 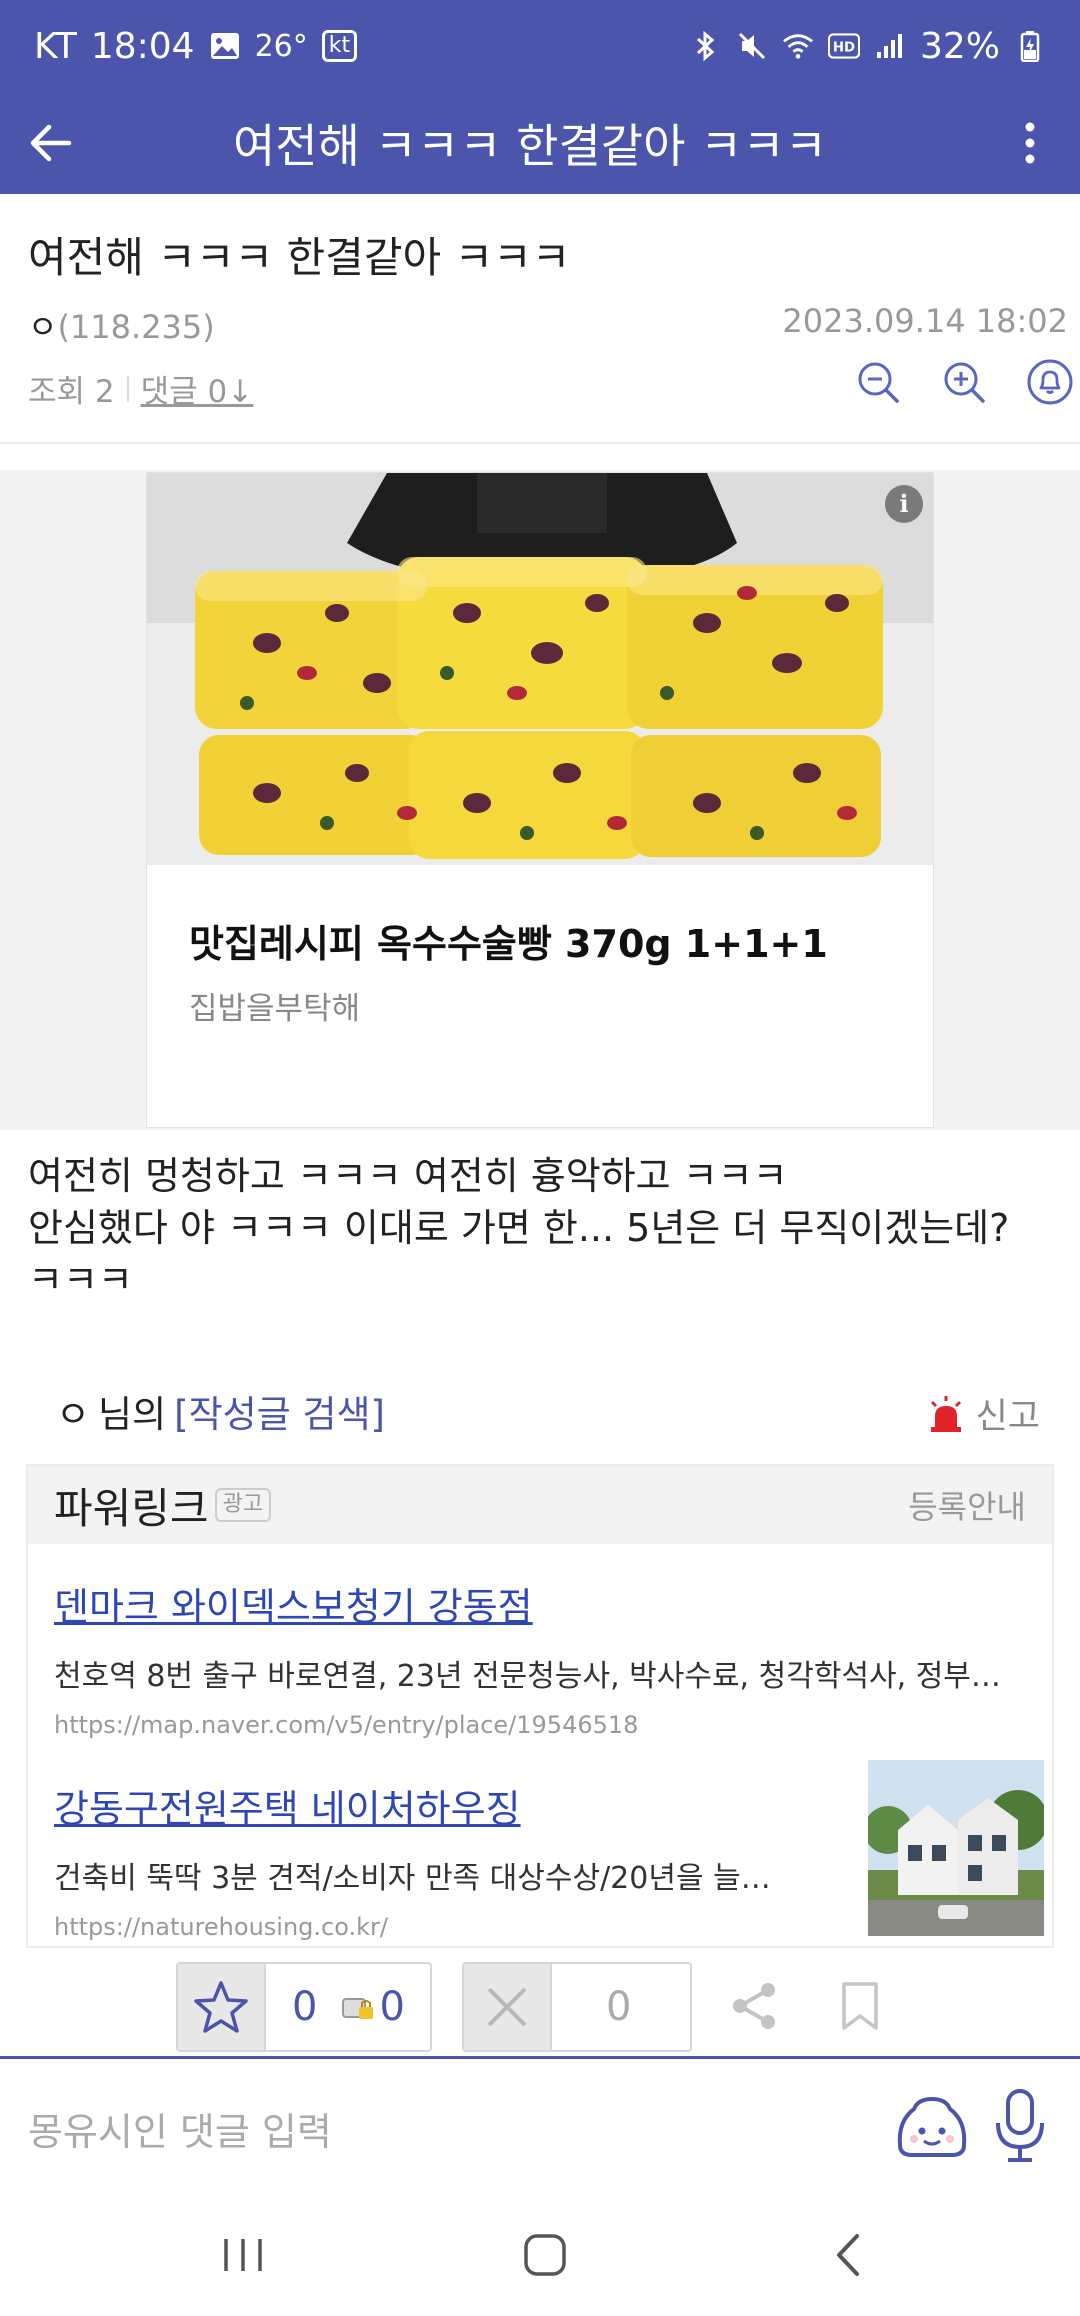 I want to click on siren-icon, so click(x=945, y=1413).